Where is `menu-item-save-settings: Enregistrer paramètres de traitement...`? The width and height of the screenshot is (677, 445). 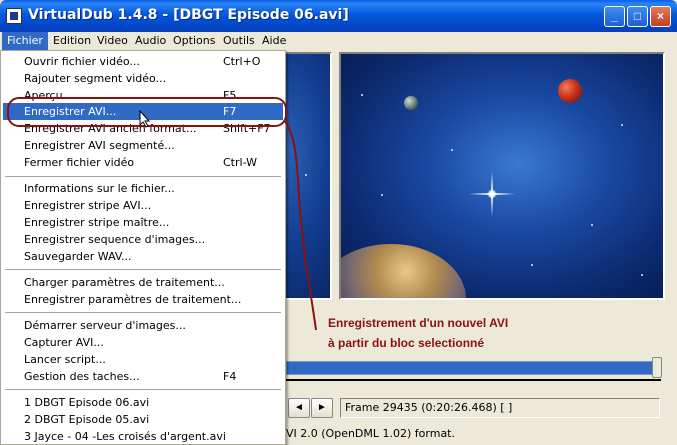 menu-item-save-settings: Enregistrer paramètres de traitement... is located at coordinates (143, 299).